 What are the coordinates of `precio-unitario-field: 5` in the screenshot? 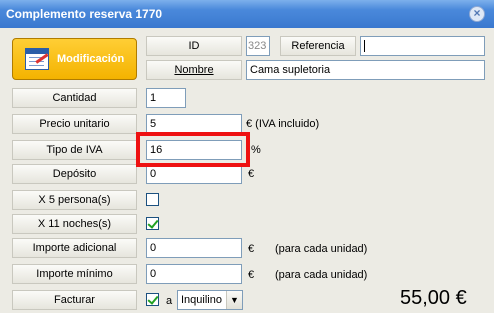 It's located at (194, 124).